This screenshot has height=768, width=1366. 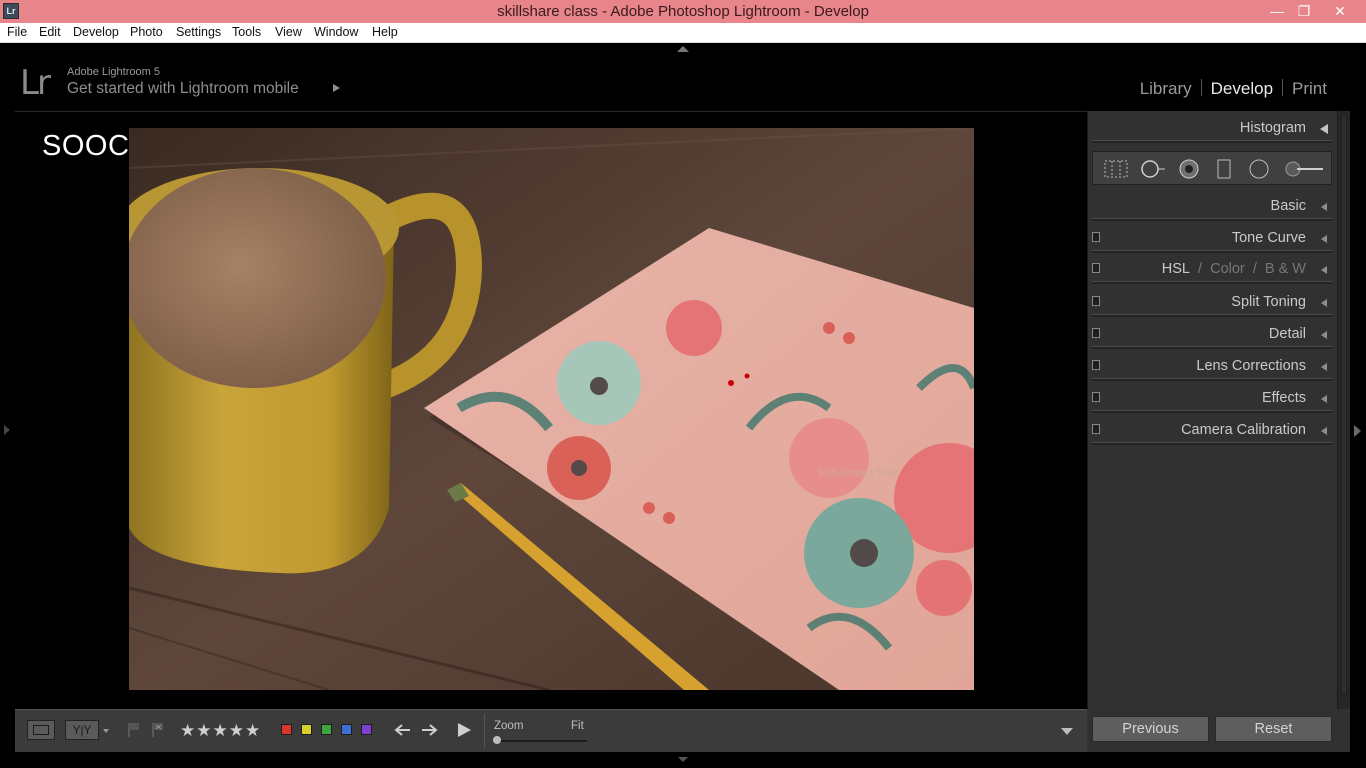 I want to click on zoom-label: Zoom, so click(x=509, y=726).